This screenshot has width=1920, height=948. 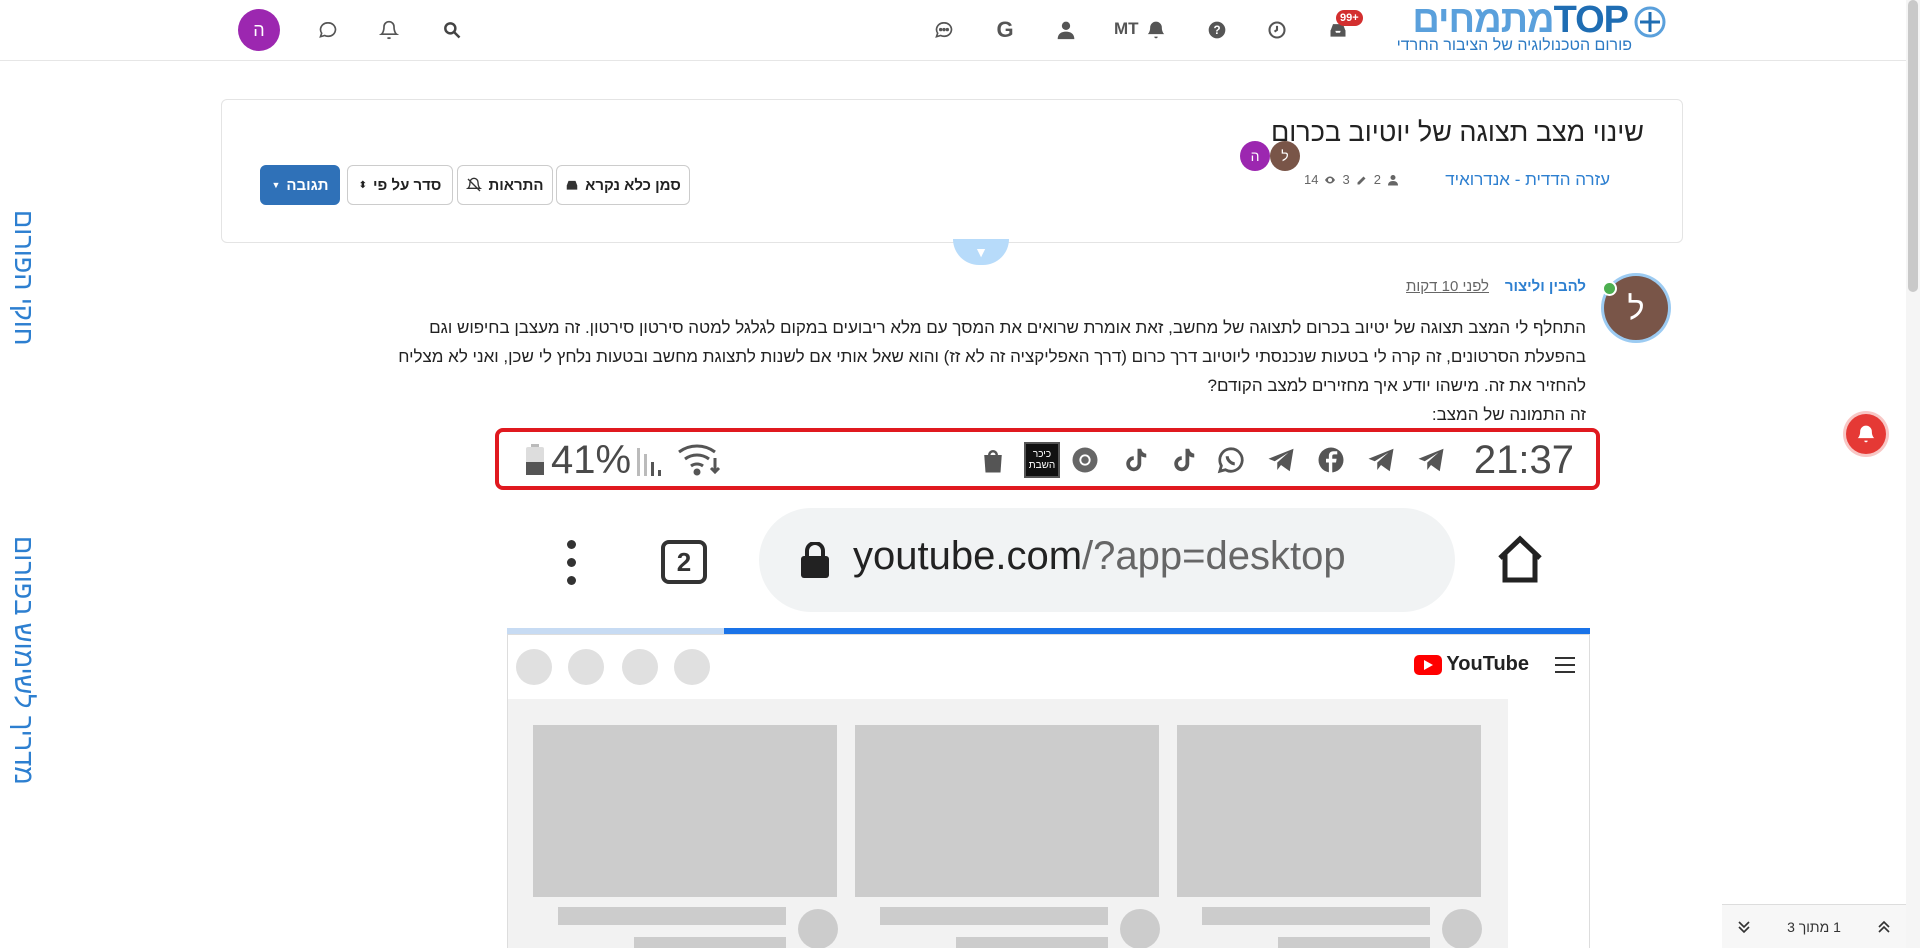 What do you see at coordinates (1255, 156) in the screenshot?
I see `participant-avatar: ה` at bounding box center [1255, 156].